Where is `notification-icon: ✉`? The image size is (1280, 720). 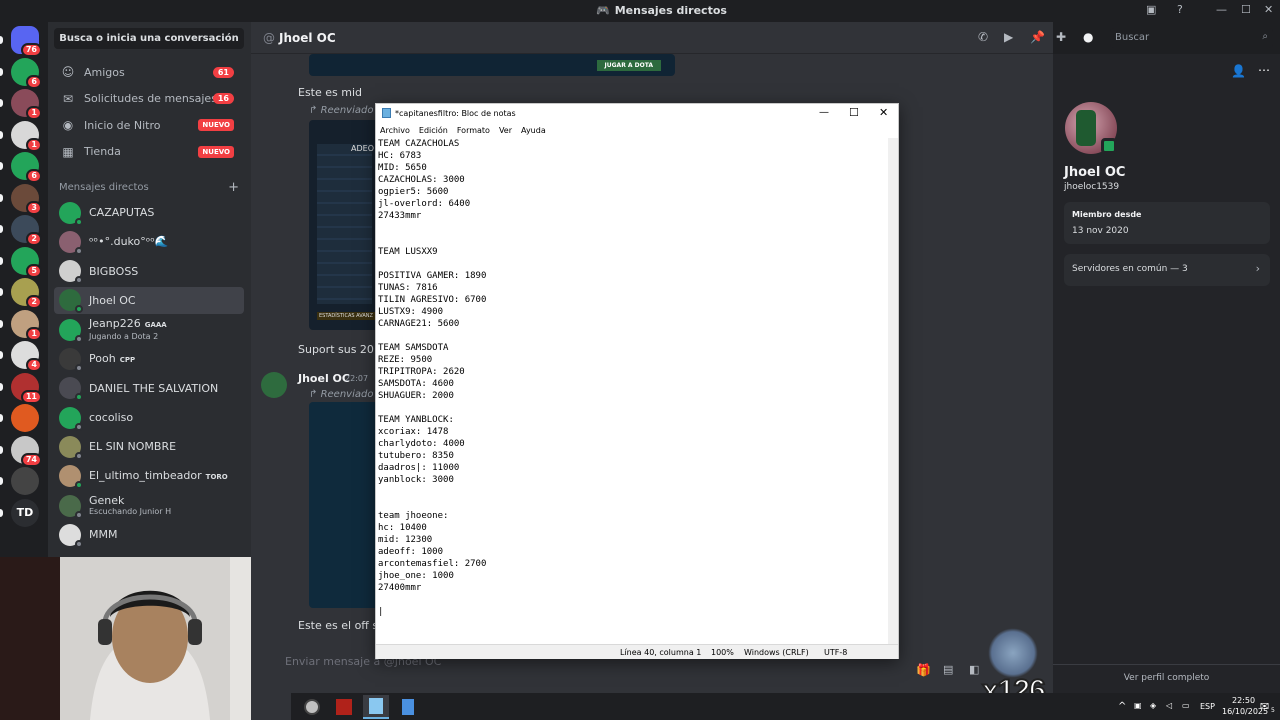
notification-icon: ✉ is located at coordinates (1264, 706).